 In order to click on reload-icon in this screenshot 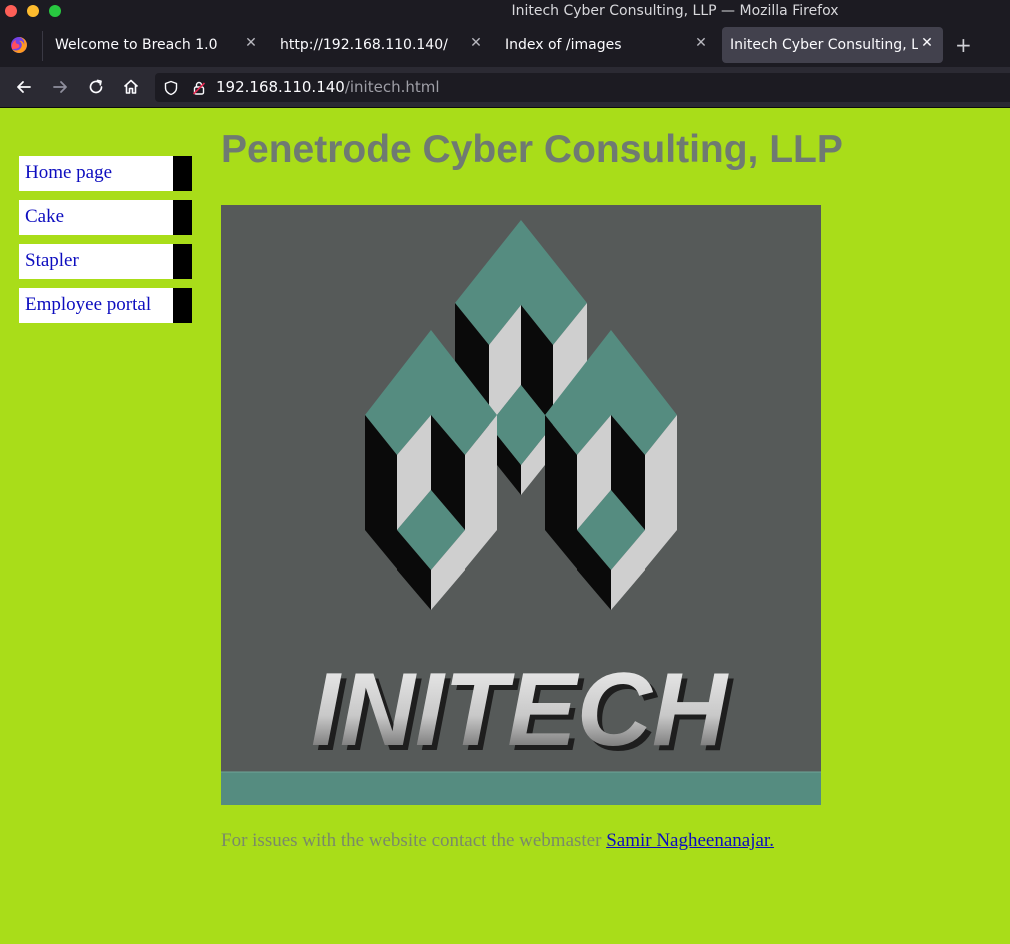, I will do `click(96, 87)`.